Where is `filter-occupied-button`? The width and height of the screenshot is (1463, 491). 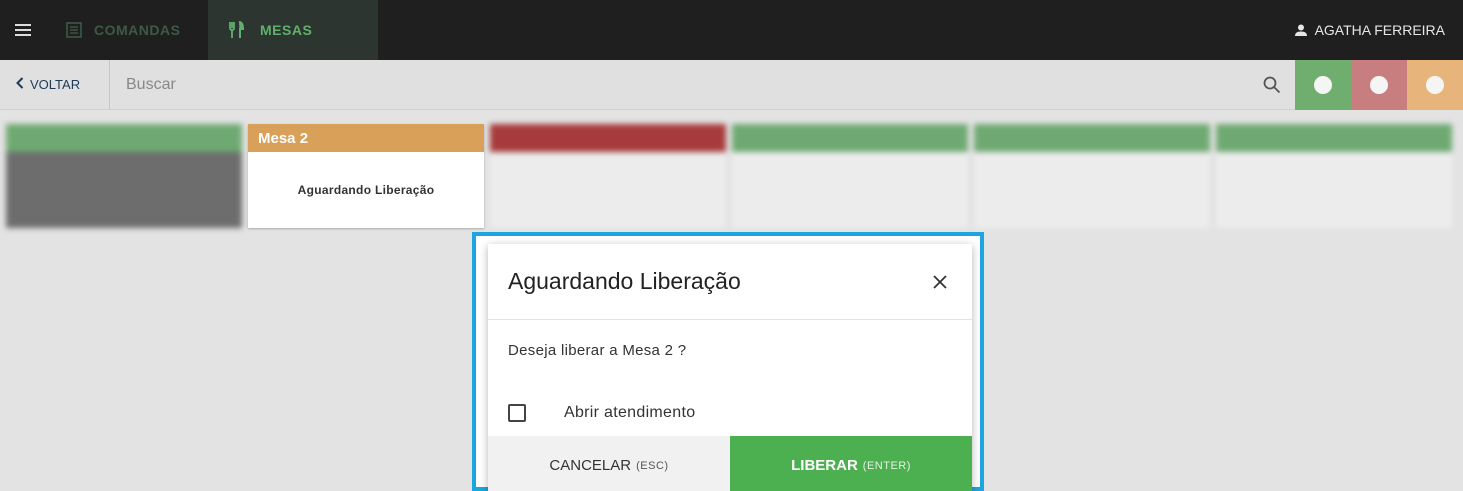 filter-occupied-button is located at coordinates (1379, 84).